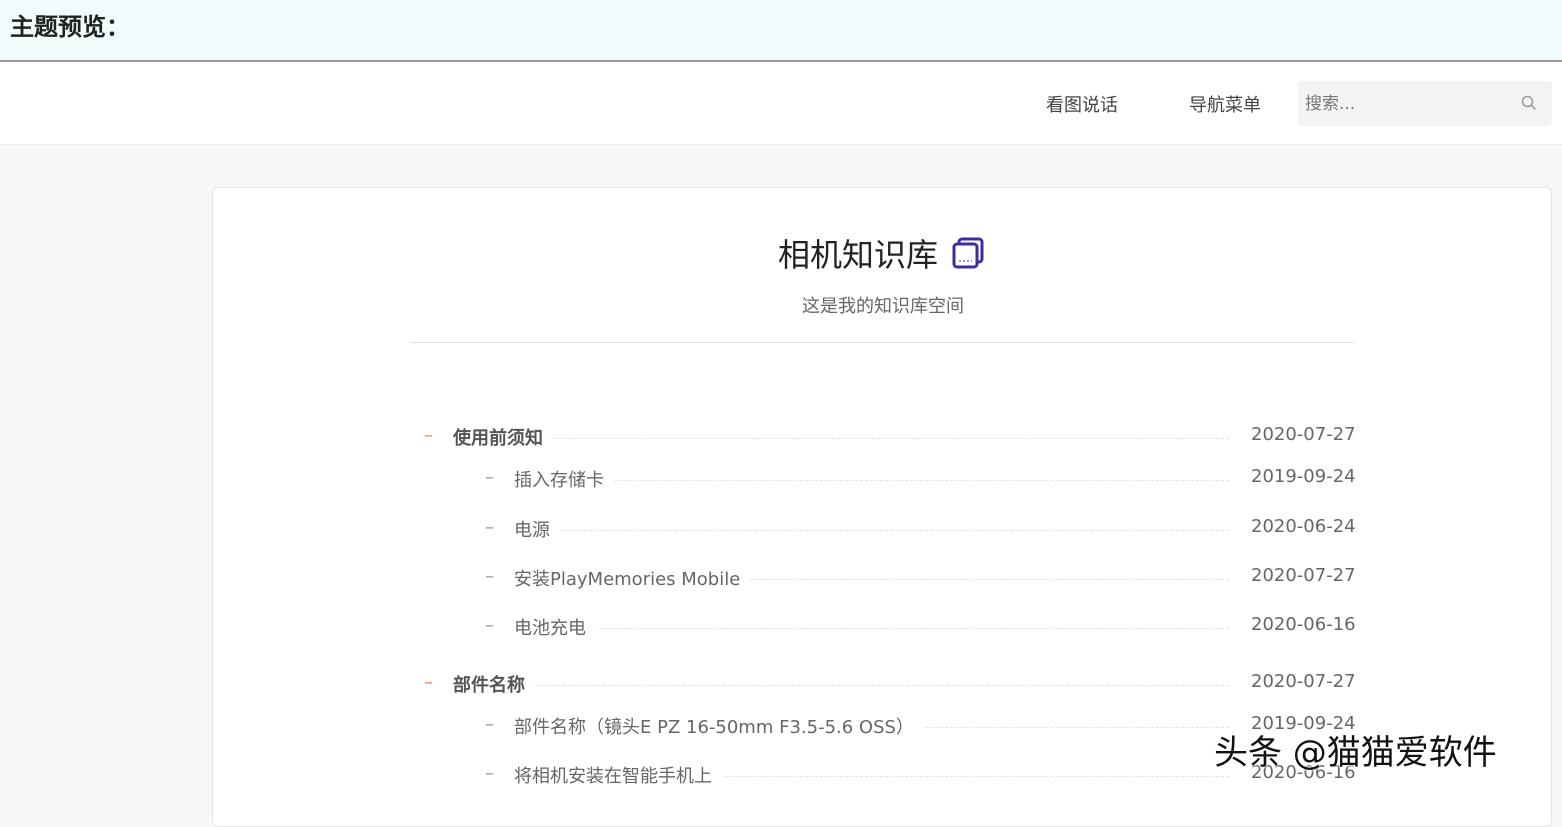  Describe the element at coordinates (503, 437) in the screenshot. I see `toc-label: 使用前须知` at that location.